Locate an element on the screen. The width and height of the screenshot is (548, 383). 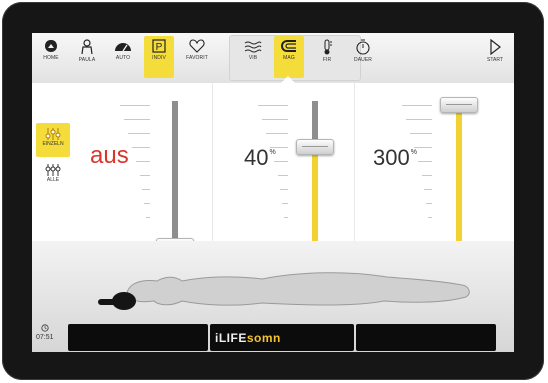
mag-fill is located at coordinates (315, 196).